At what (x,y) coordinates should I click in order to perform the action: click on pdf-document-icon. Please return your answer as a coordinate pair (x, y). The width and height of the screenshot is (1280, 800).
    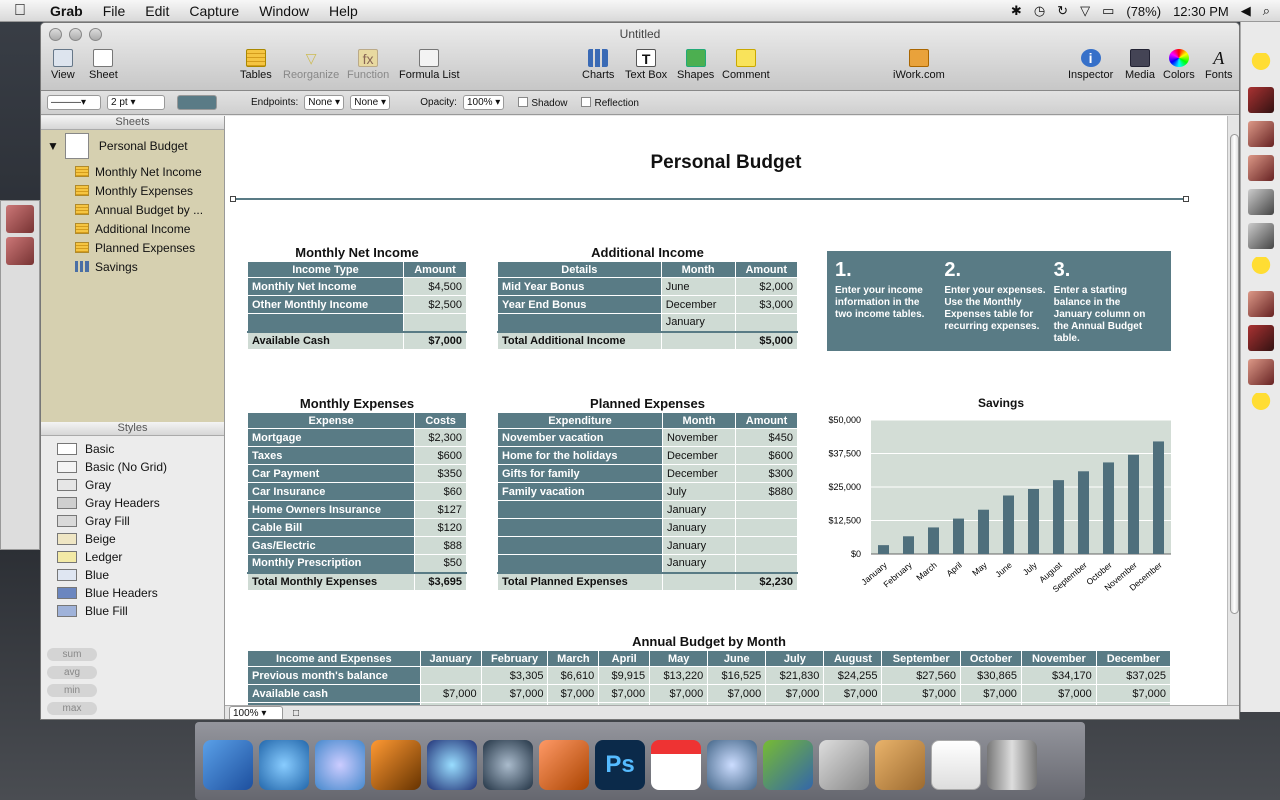
    Looking at the image, I should click on (956, 765).